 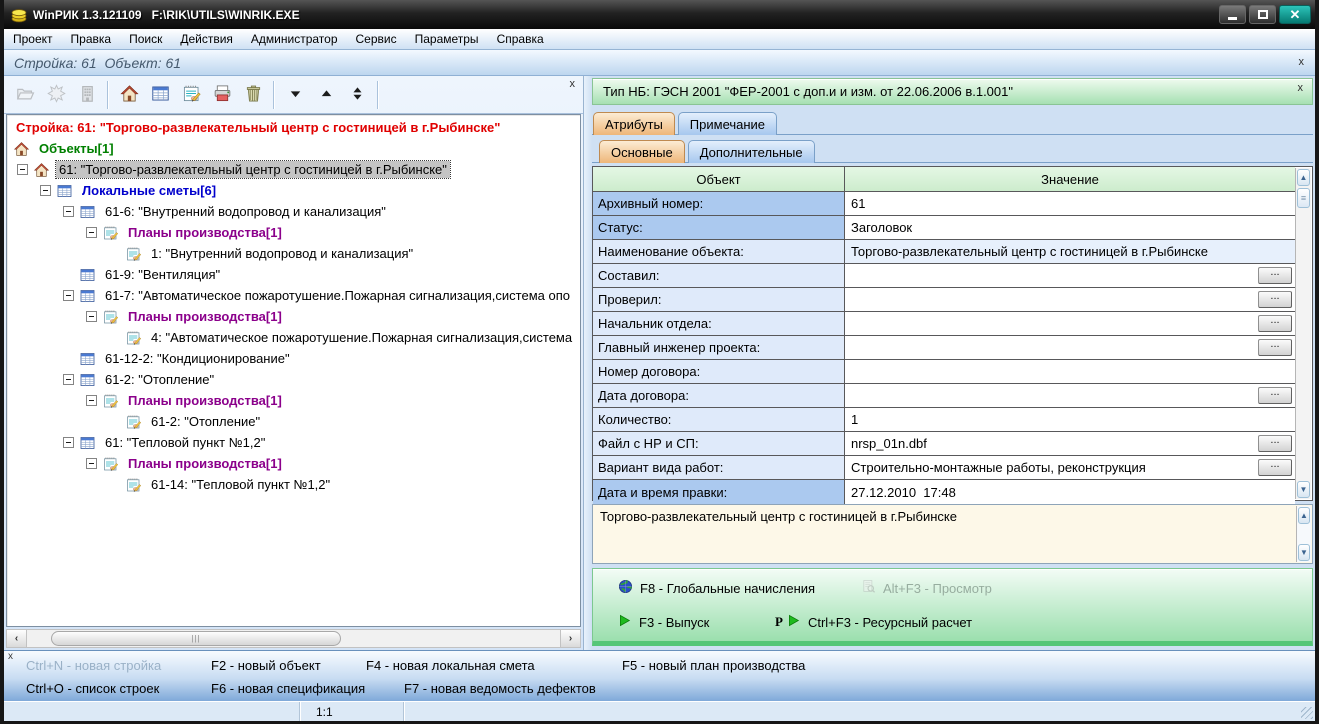 What do you see at coordinates (293, 484) in the screenshot?
I see `tree-item: 61-14: "Тепловой пункт №1,2"` at bounding box center [293, 484].